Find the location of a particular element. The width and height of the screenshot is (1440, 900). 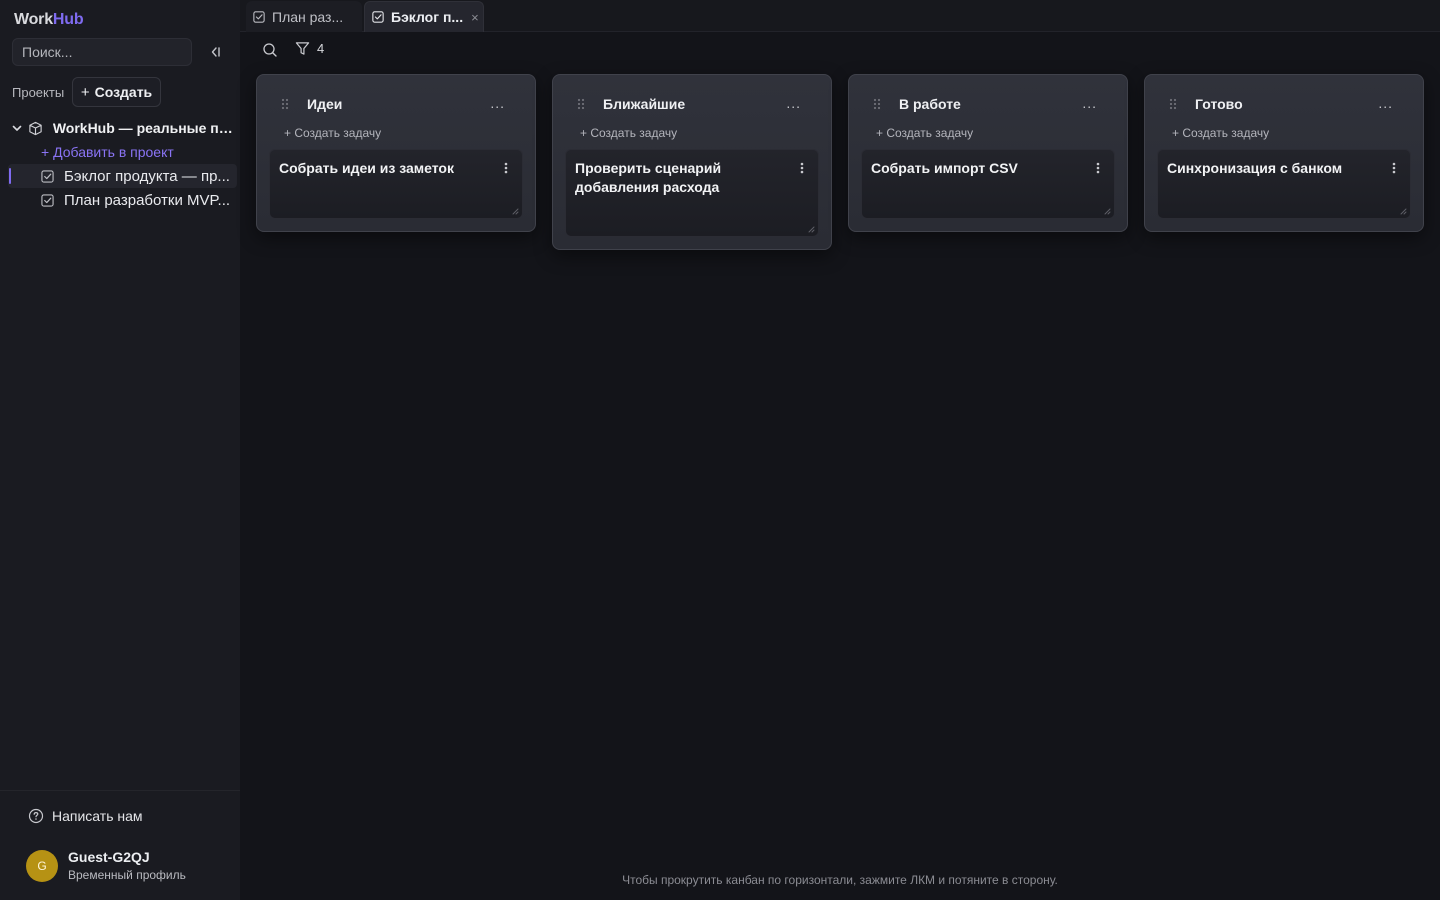

search-icon is located at coordinates (270, 50).